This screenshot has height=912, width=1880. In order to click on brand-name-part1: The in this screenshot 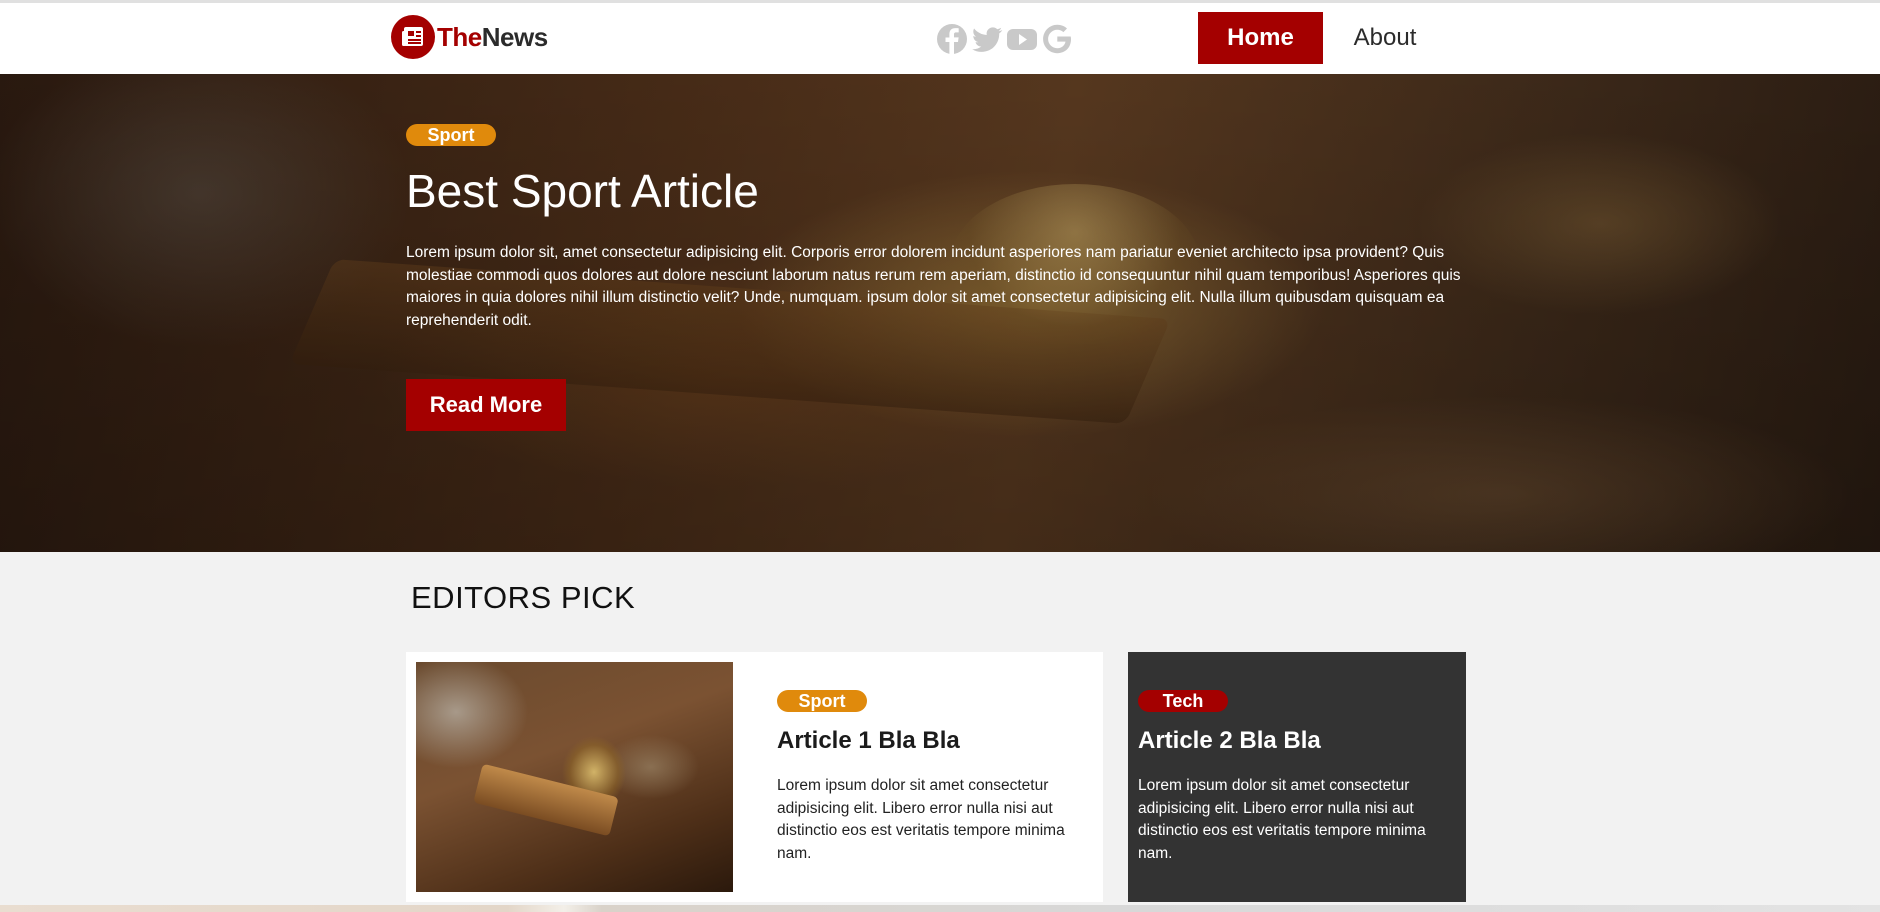, I will do `click(459, 36)`.